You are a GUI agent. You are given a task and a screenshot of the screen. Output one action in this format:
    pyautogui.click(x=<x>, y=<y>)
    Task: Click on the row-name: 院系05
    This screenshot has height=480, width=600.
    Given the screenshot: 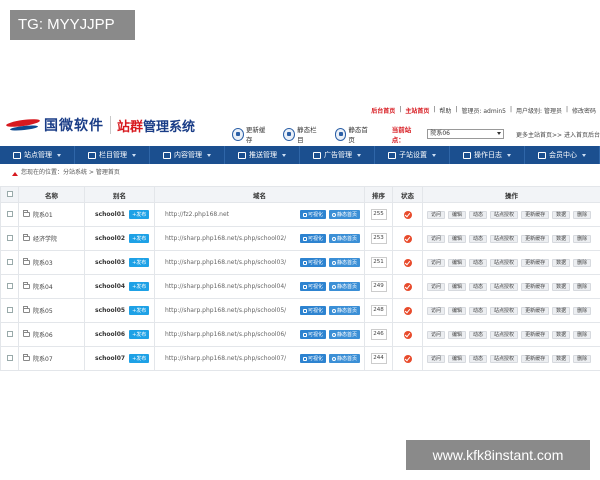 What is the action you would take?
    pyautogui.click(x=43, y=310)
    